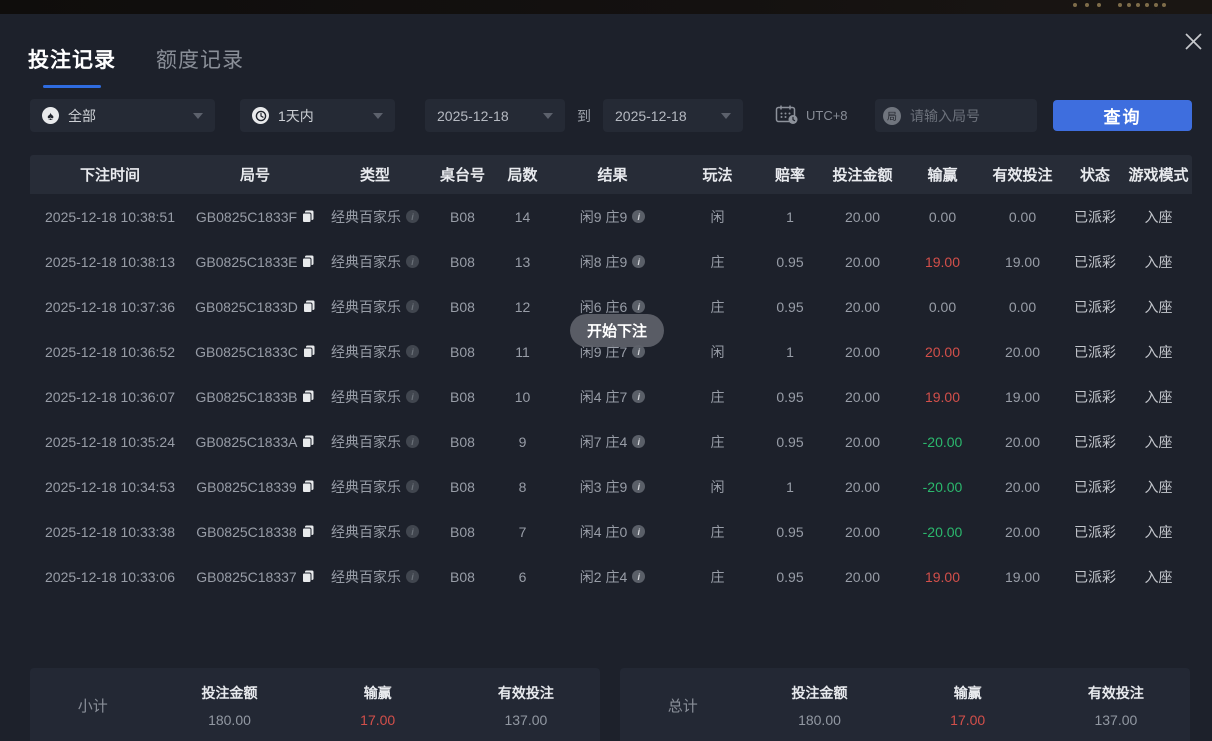  Describe the element at coordinates (378, 705) in the screenshot. I see `subtotal-win-loss: 输赢 17.00` at that location.